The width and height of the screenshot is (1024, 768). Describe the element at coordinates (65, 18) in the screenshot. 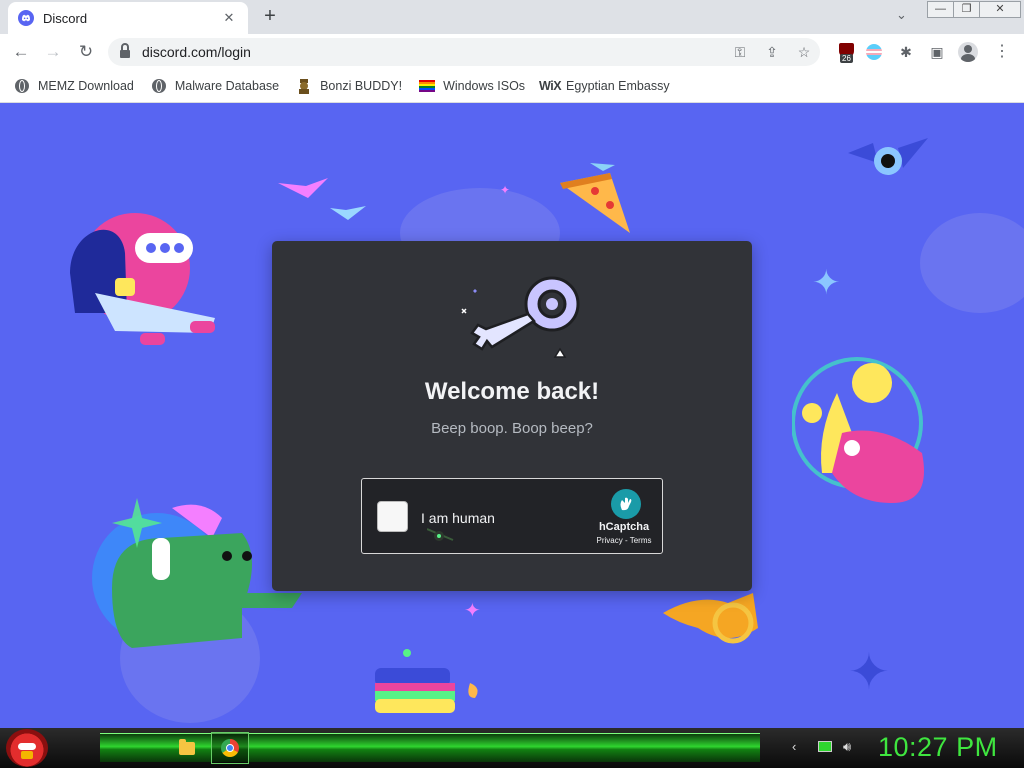

I see `tab-title: Discord` at that location.